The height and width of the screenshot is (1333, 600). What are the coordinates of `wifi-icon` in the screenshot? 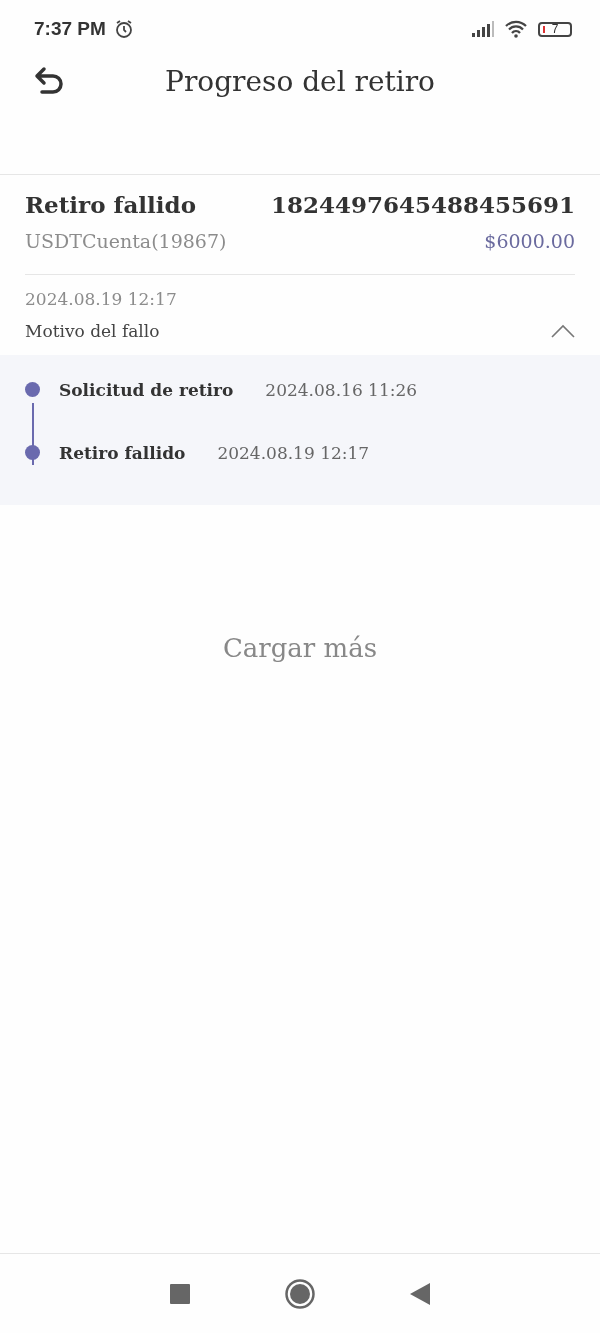 It's located at (516, 29).